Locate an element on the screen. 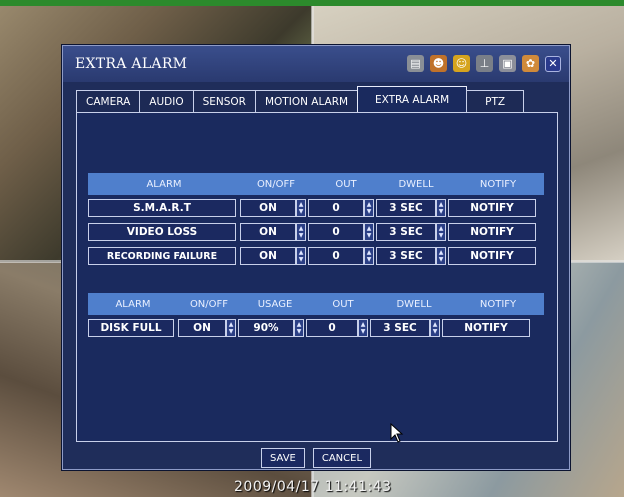 This screenshot has height=497, width=624. table-row: VIDEO LOSS ON ▲ ▼ 0 ▲ ▼ 3 SEC ▲ ▼ NOTIFY is located at coordinates (316, 232).